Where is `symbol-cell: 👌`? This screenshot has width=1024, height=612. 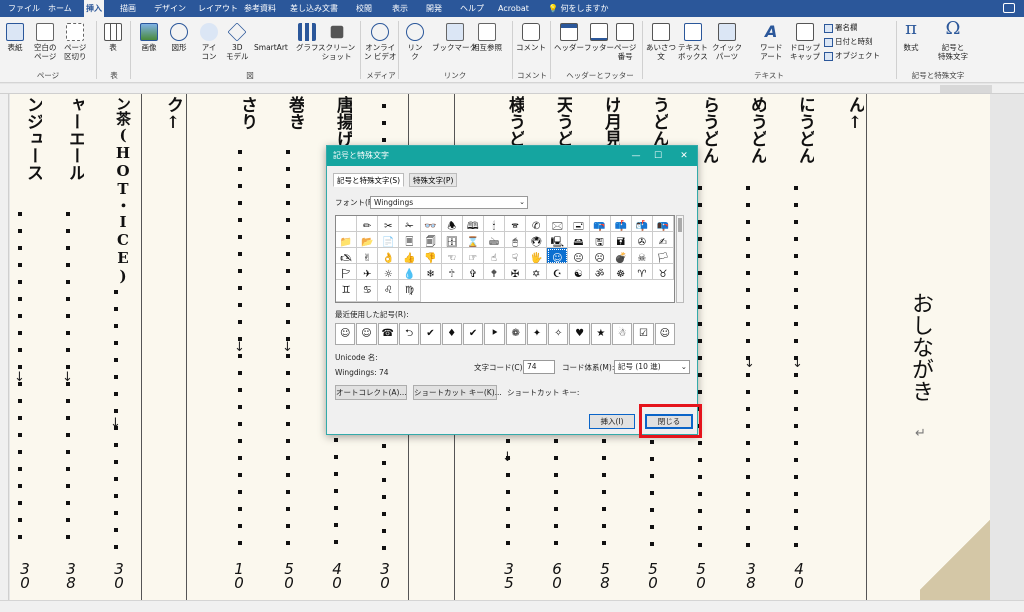
symbol-cell: 👌 is located at coordinates (389, 256).